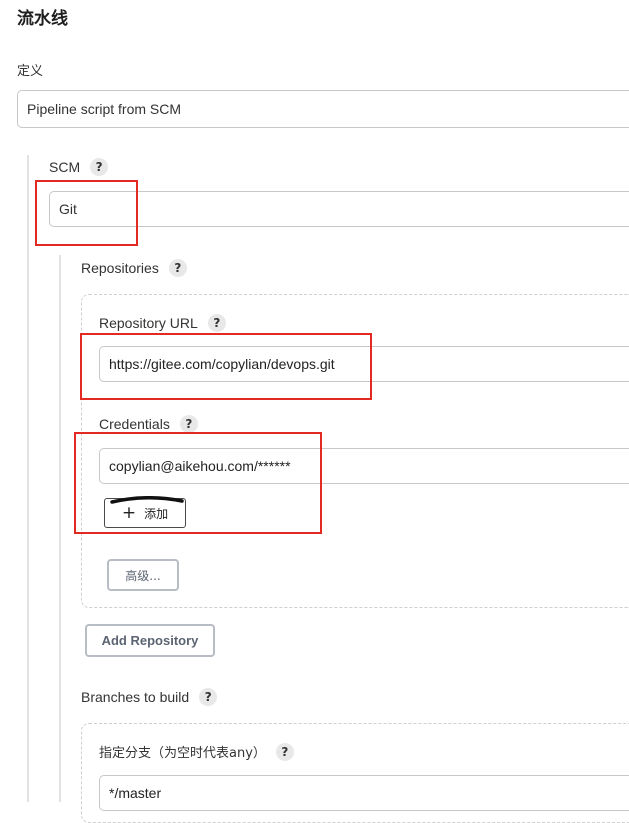 This screenshot has height=823, width=629. Describe the element at coordinates (182, 753) in the screenshot. I see `branch-specifier-label: 指定分支（为空时代表any）` at that location.